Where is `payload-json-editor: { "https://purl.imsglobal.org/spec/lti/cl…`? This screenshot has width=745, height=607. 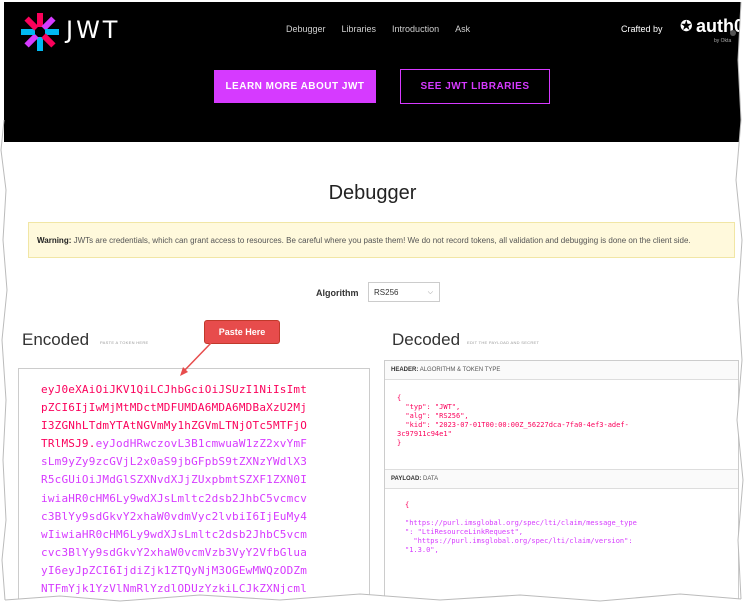 payload-json-editor: { "https://purl.imsglobal.org/spec/lti/cl… is located at coordinates (561, 522).